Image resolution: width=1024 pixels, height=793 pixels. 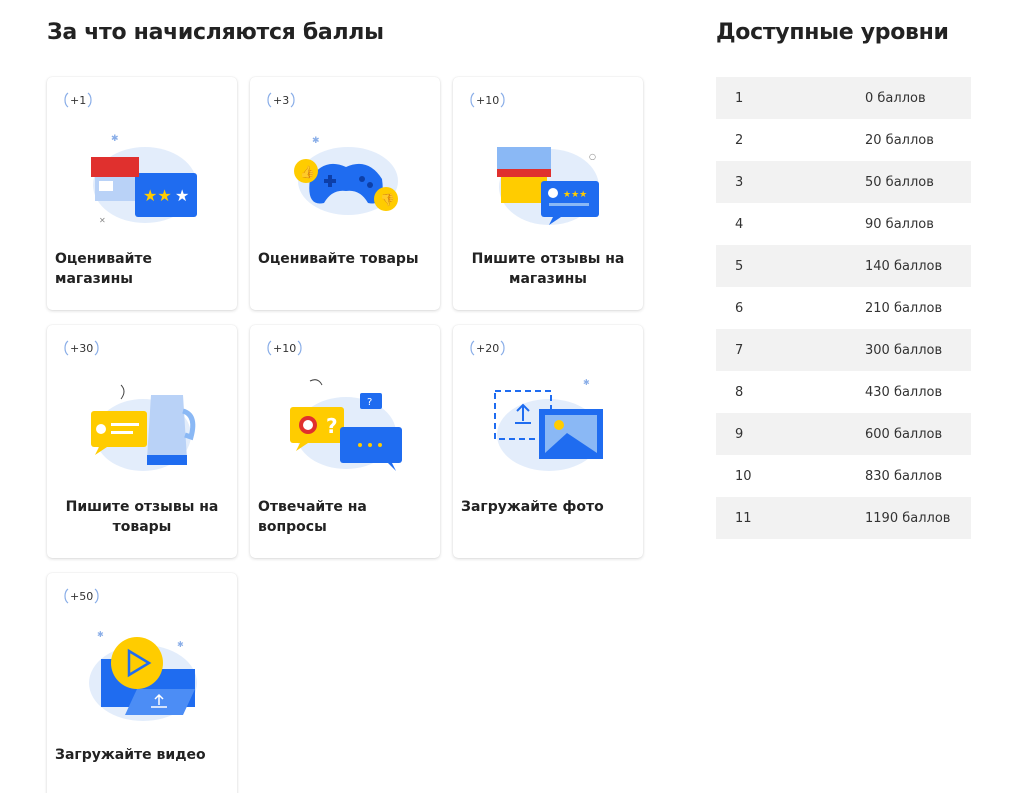 I want to click on earn-card-upload-video: +50 ✱ ✱ Загружайте видео, so click(x=142, y=683).